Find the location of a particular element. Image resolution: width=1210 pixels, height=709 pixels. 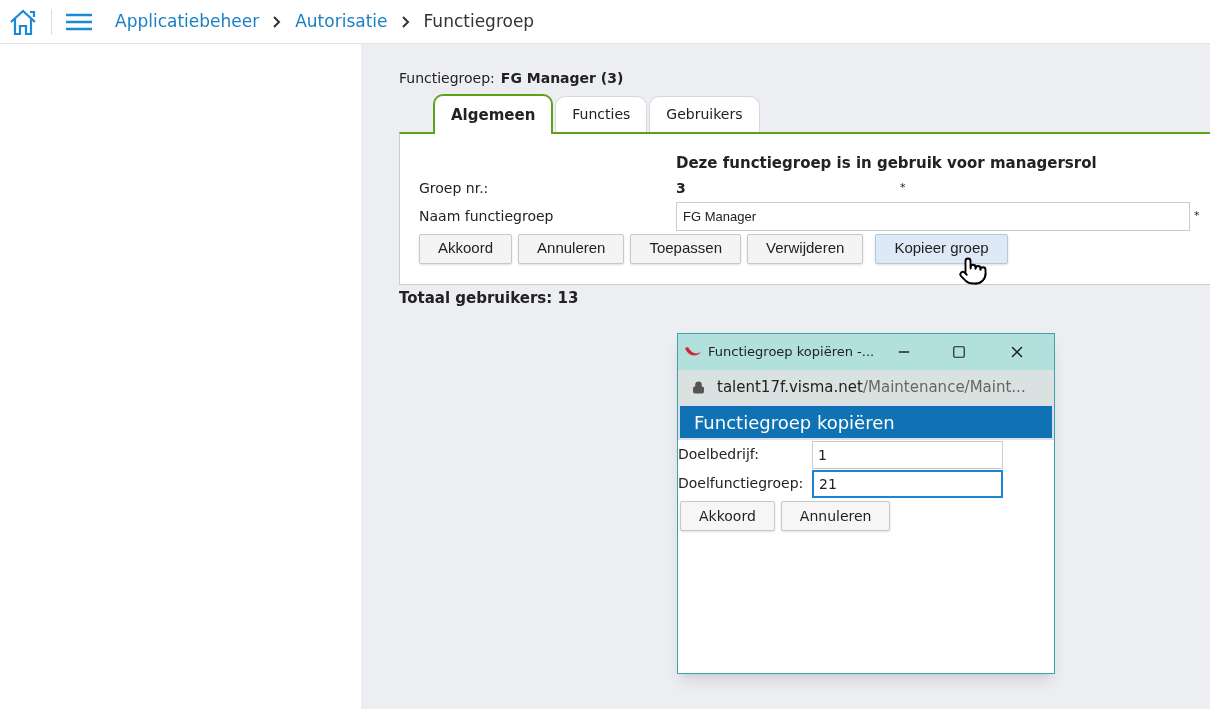

text-input: 21 is located at coordinates (907, 483).